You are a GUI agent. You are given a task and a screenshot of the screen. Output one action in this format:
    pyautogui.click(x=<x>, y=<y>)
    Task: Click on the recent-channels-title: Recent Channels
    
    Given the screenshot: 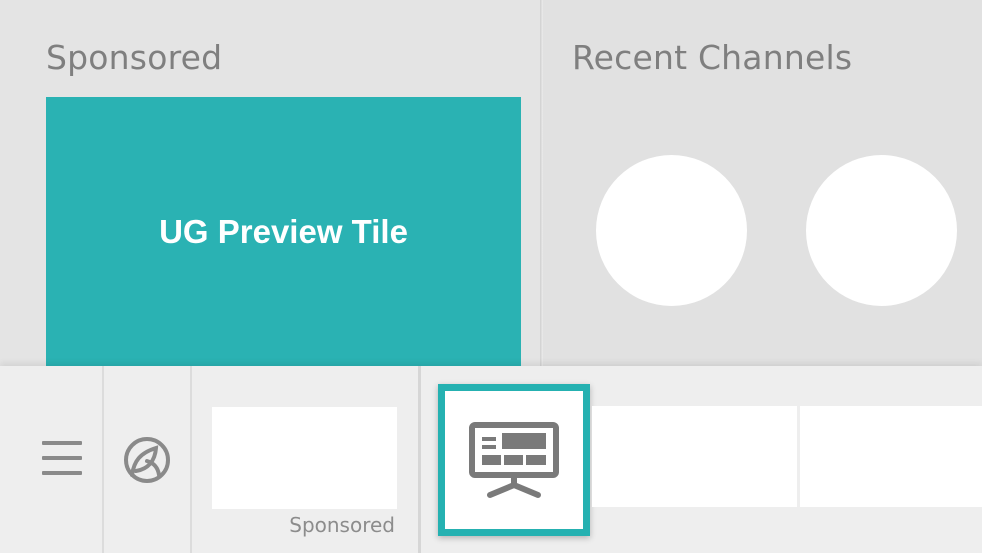 What is the action you would take?
    pyautogui.click(x=712, y=57)
    